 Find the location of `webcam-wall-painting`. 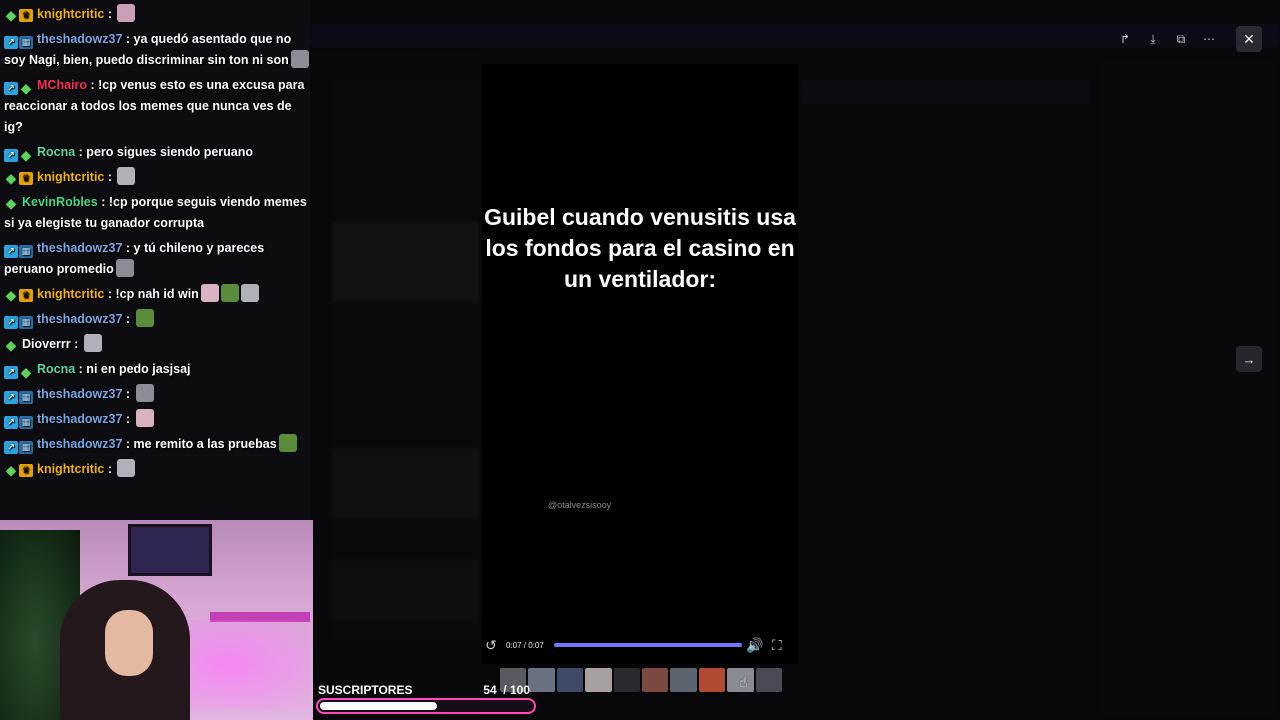

webcam-wall-painting is located at coordinates (170, 550).